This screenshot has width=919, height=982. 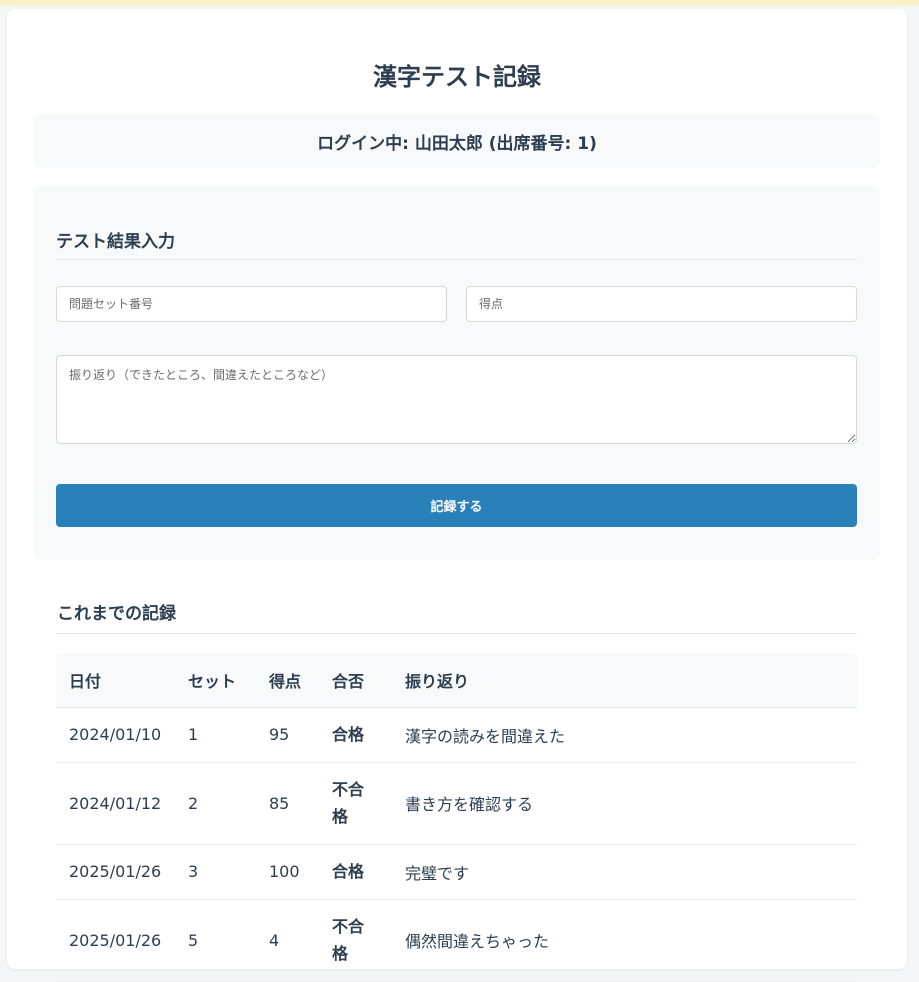 What do you see at coordinates (457, 77) in the screenshot?
I see `page-title: 漢字テスト記録` at bounding box center [457, 77].